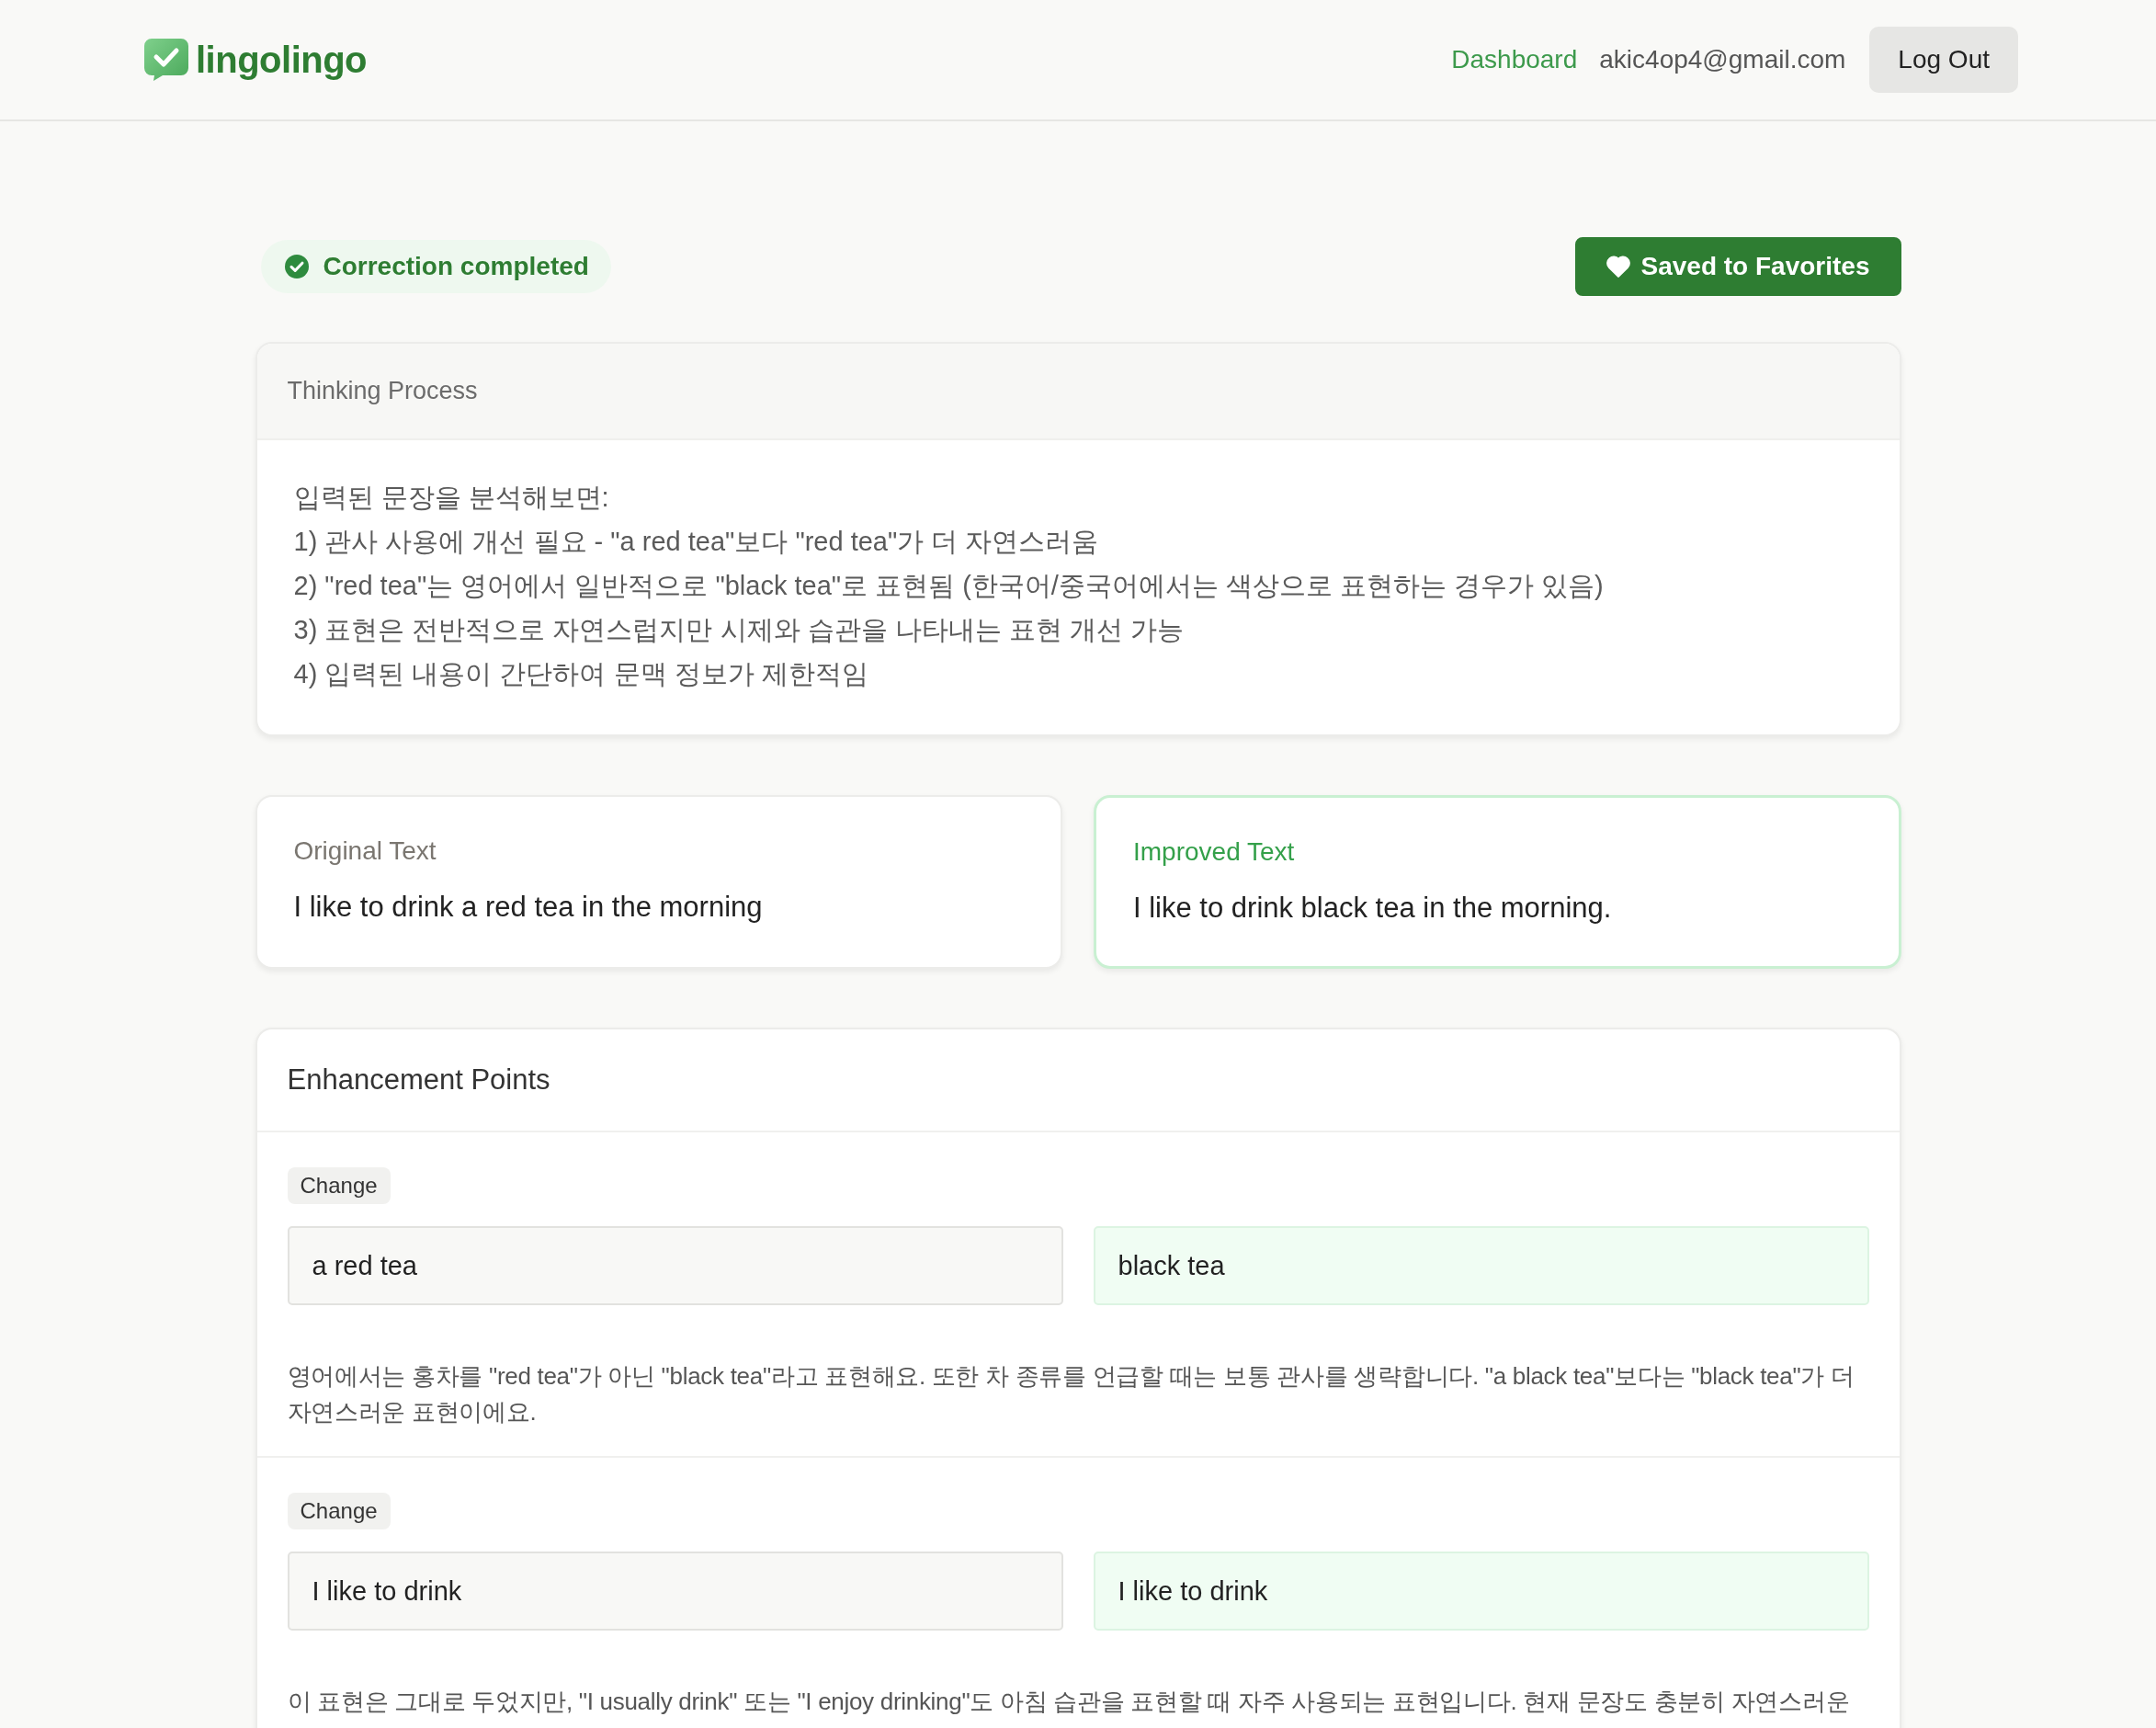  Describe the element at coordinates (282, 60) in the screenshot. I see `logo-text: lingolingo` at that location.